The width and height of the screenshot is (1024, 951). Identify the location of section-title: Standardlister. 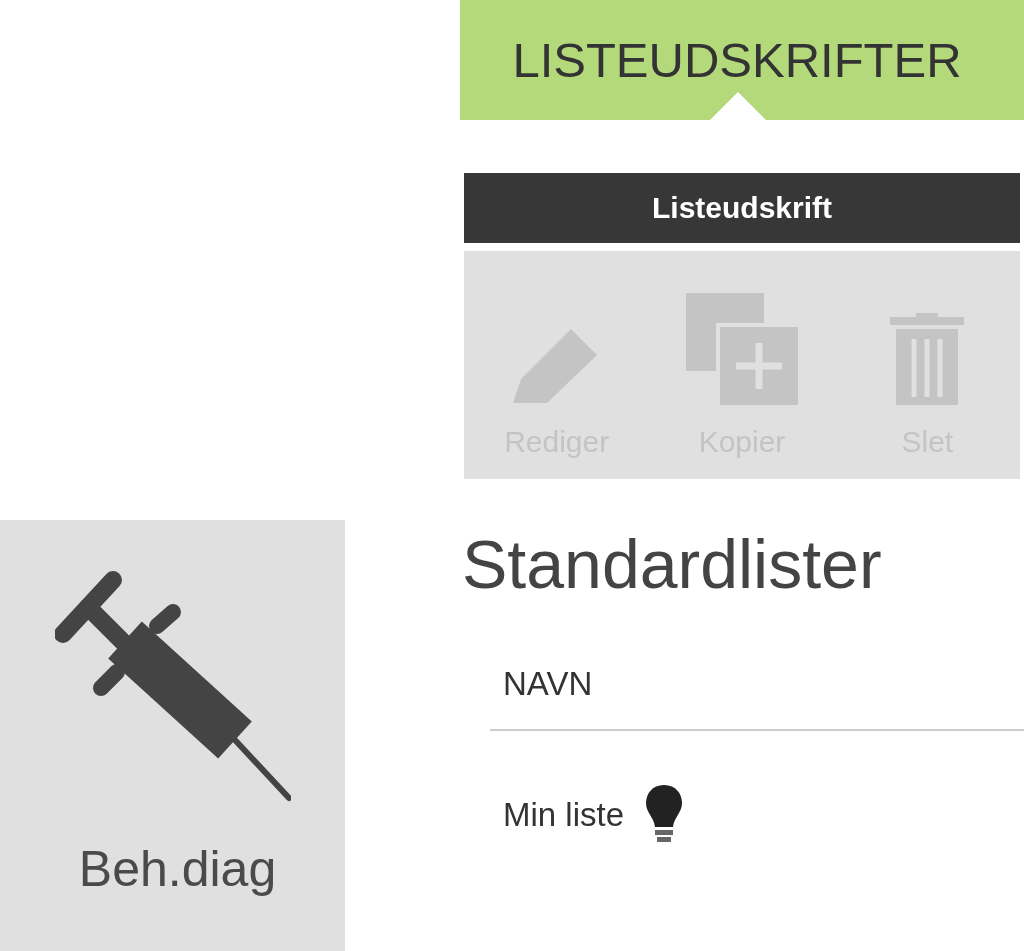
(672, 564).